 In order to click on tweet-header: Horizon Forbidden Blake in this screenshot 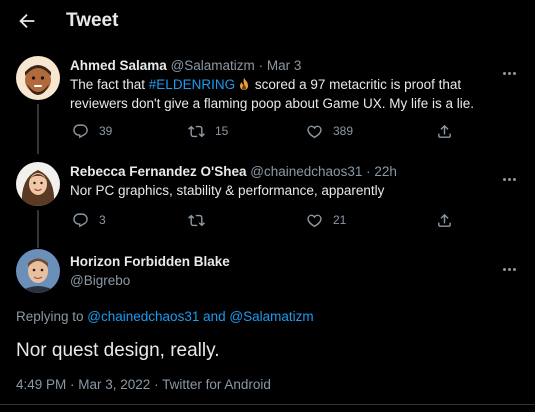, I will do `click(150, 261)`.